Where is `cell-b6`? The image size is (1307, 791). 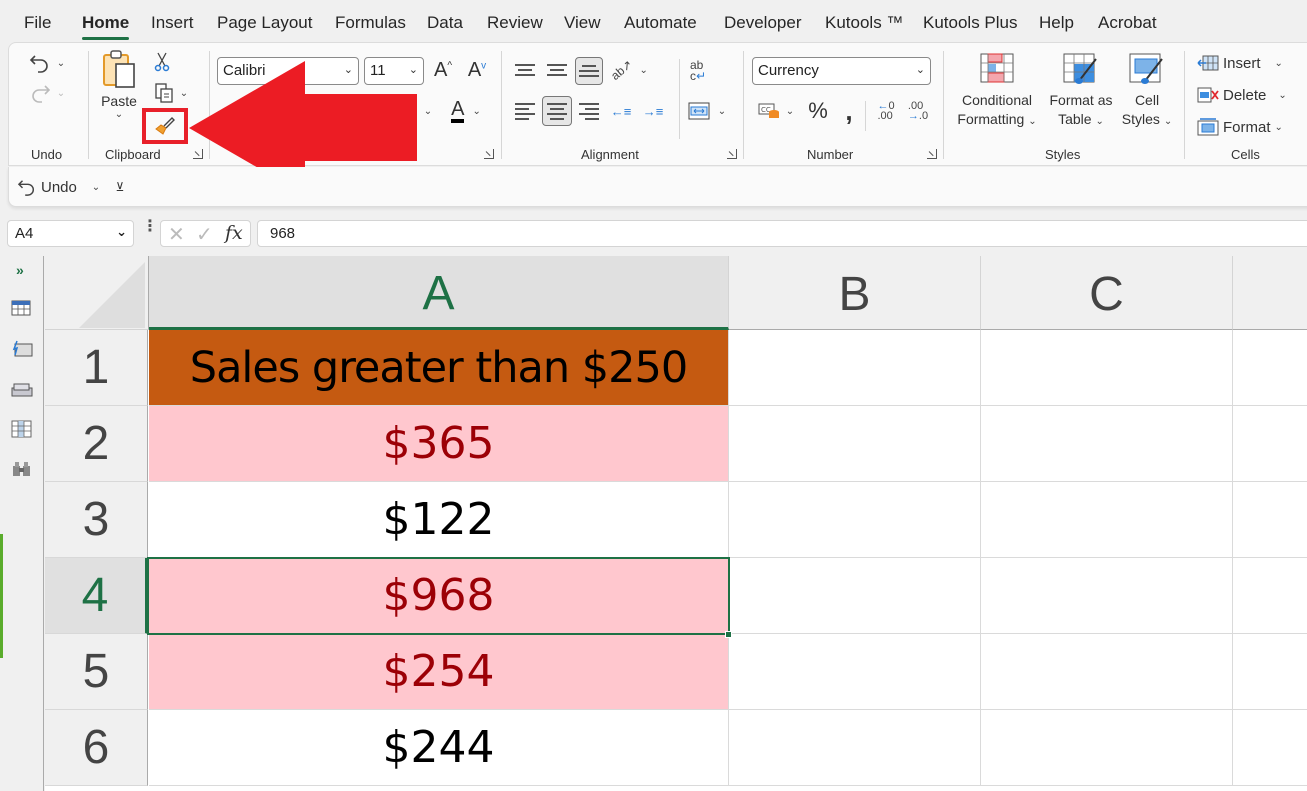
cell-b6 is located at coordinates (855, 748).